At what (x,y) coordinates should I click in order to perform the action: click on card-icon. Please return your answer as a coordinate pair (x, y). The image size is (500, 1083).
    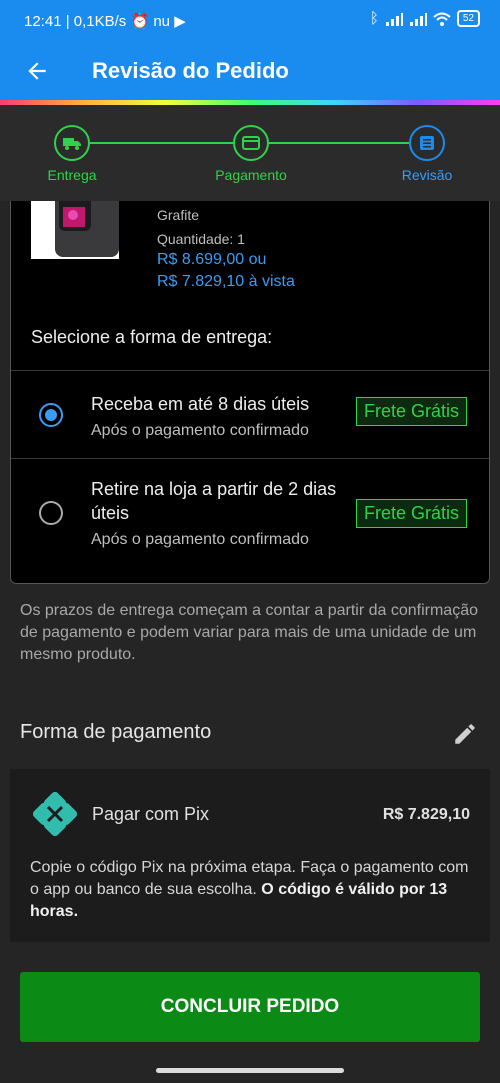
    Looking at the image, I should click on (251, 143).